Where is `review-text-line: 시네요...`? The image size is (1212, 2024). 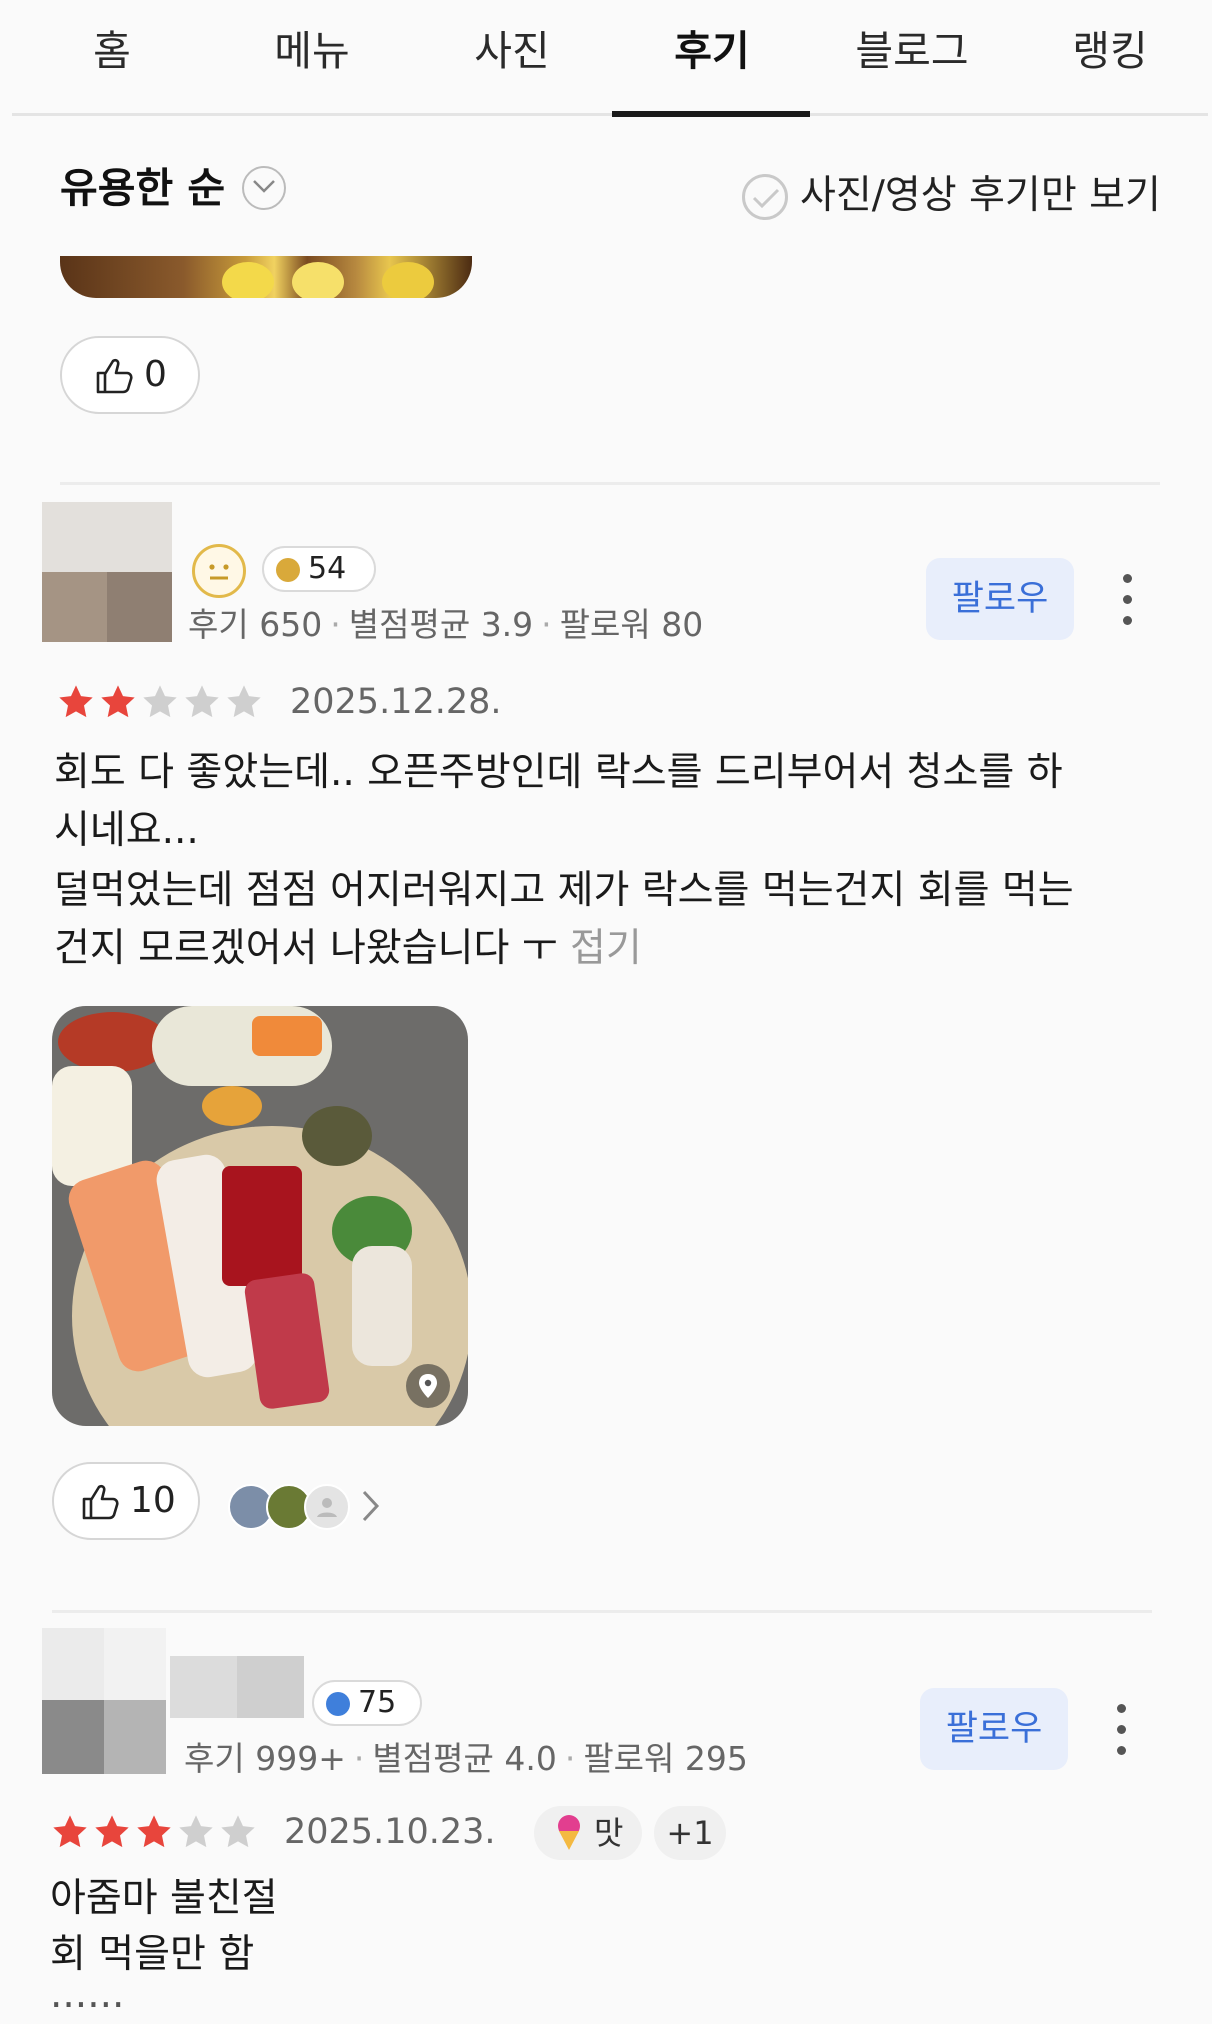
review-text-line: 시네요... is located at coordinates (126, 830).